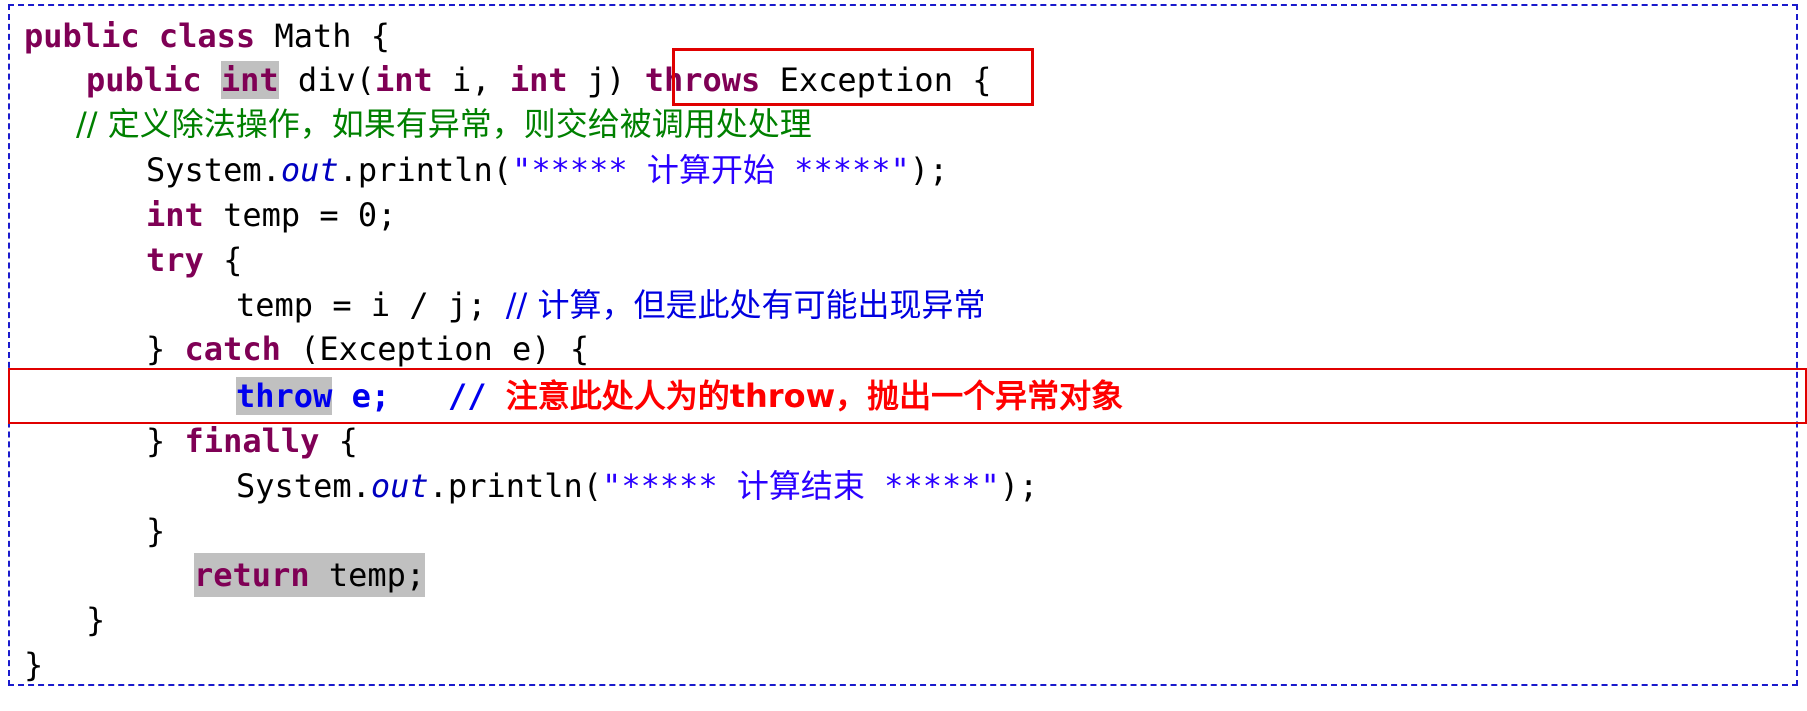 This screenshot has height=711, width=1807. What do you see at coordinates (326, 80) in the screenshot?
I see `method-name: div(` at bounding box center [326, 80].